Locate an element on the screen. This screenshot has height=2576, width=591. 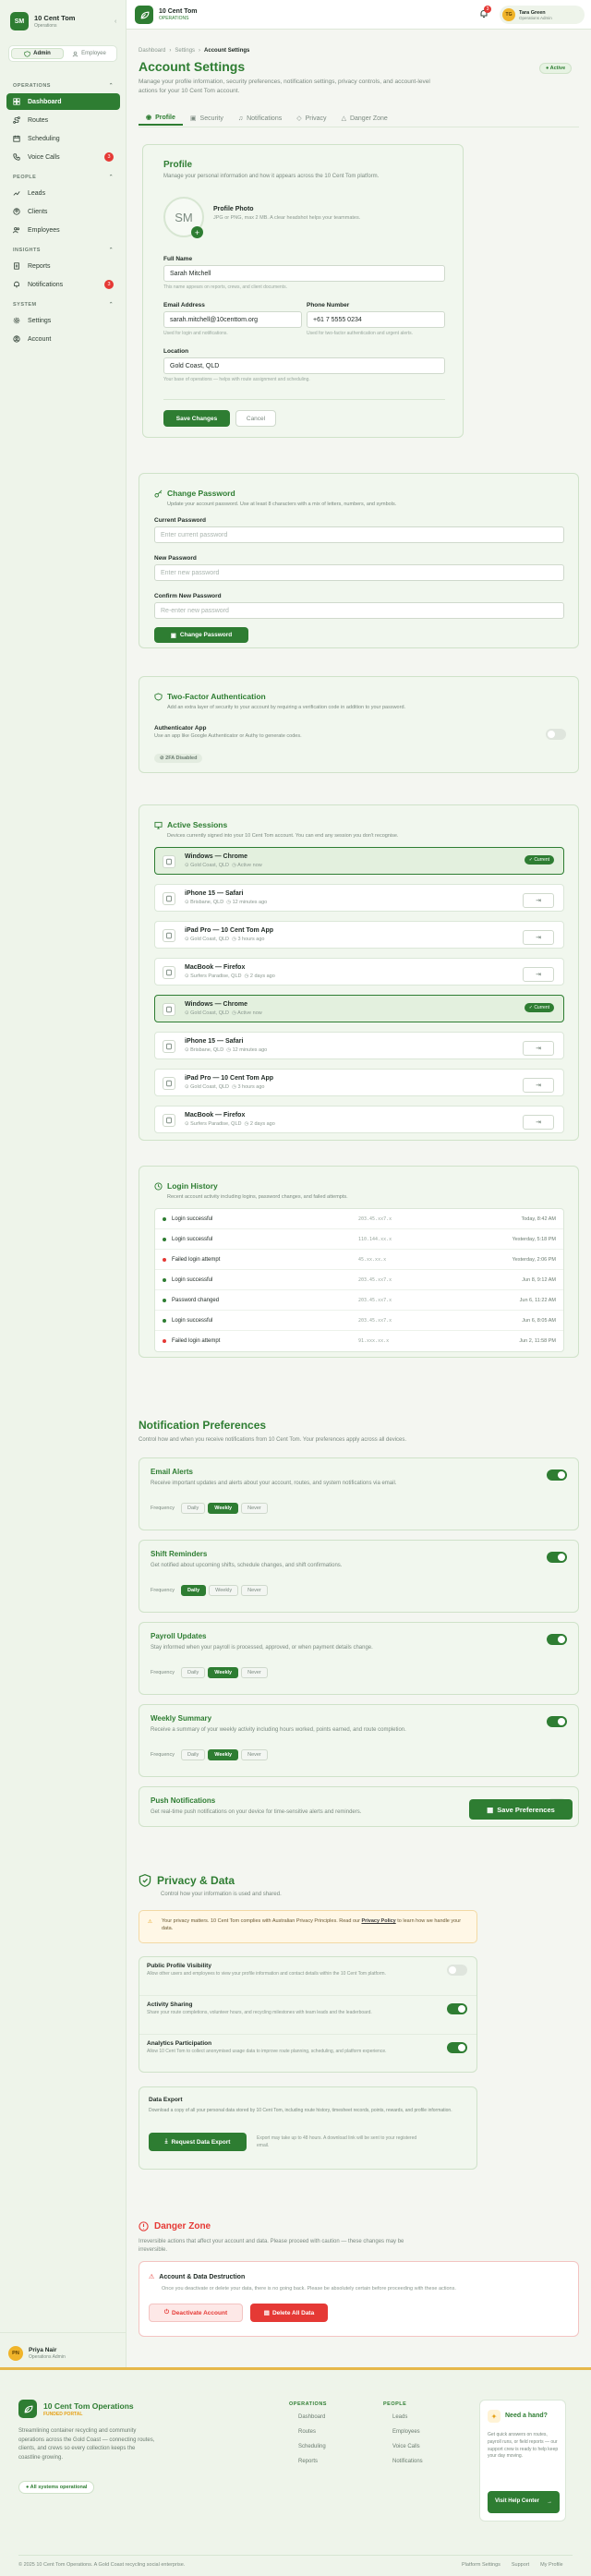
deactivate-account-button: ⏻ Deactivate Account is located at coordinates (196, 2313).